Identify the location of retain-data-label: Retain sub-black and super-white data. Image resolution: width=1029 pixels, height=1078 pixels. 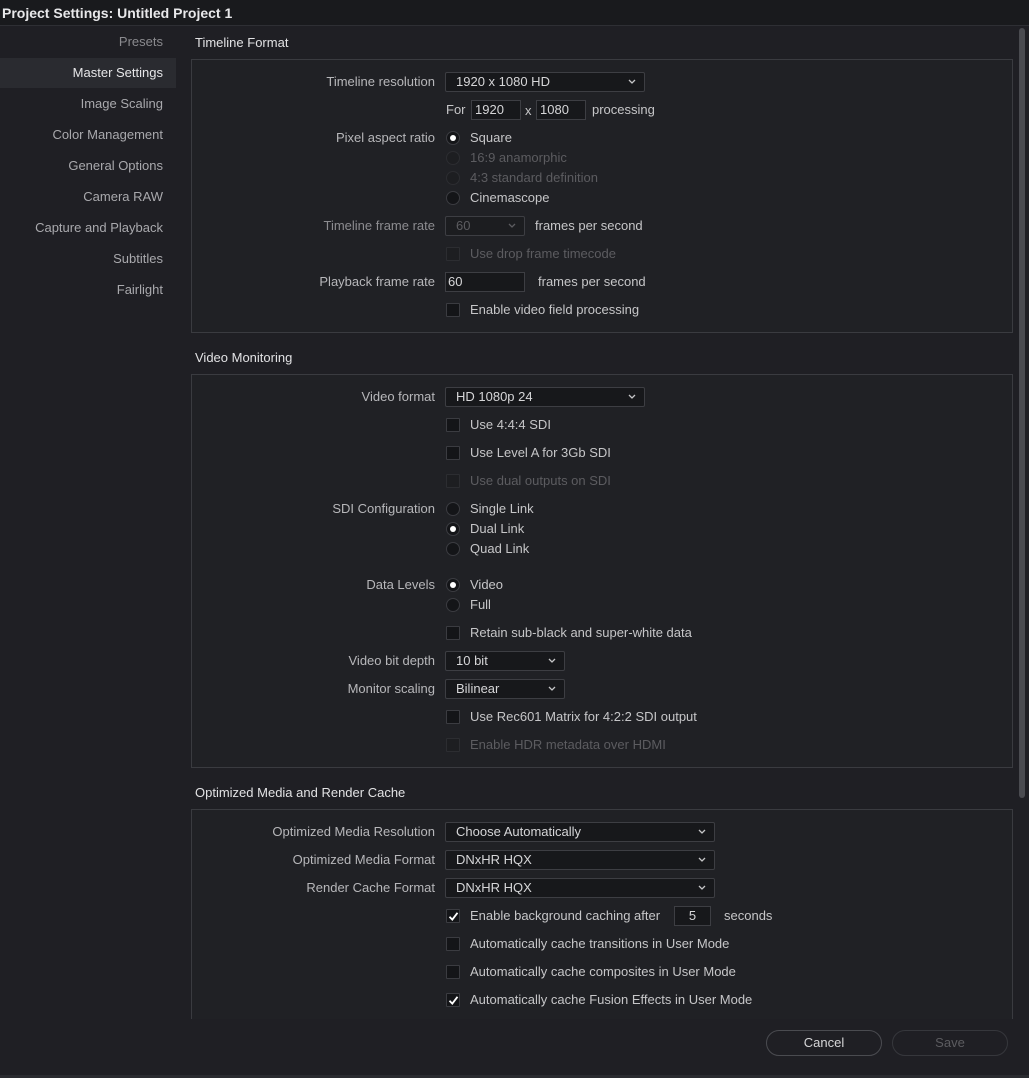
(581, 632).